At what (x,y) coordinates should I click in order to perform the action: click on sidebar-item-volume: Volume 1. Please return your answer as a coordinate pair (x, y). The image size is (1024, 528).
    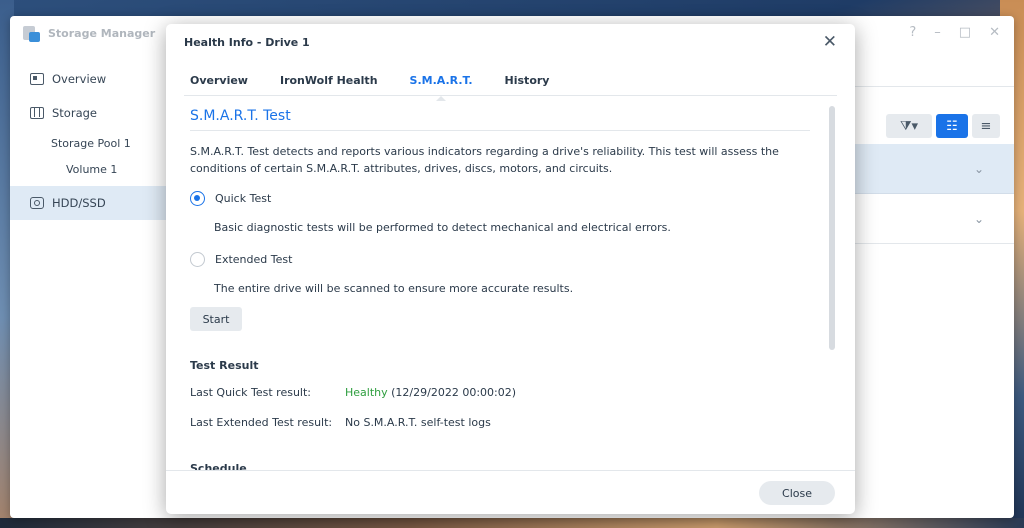
    Looking at the image, I should click on (90, 169).